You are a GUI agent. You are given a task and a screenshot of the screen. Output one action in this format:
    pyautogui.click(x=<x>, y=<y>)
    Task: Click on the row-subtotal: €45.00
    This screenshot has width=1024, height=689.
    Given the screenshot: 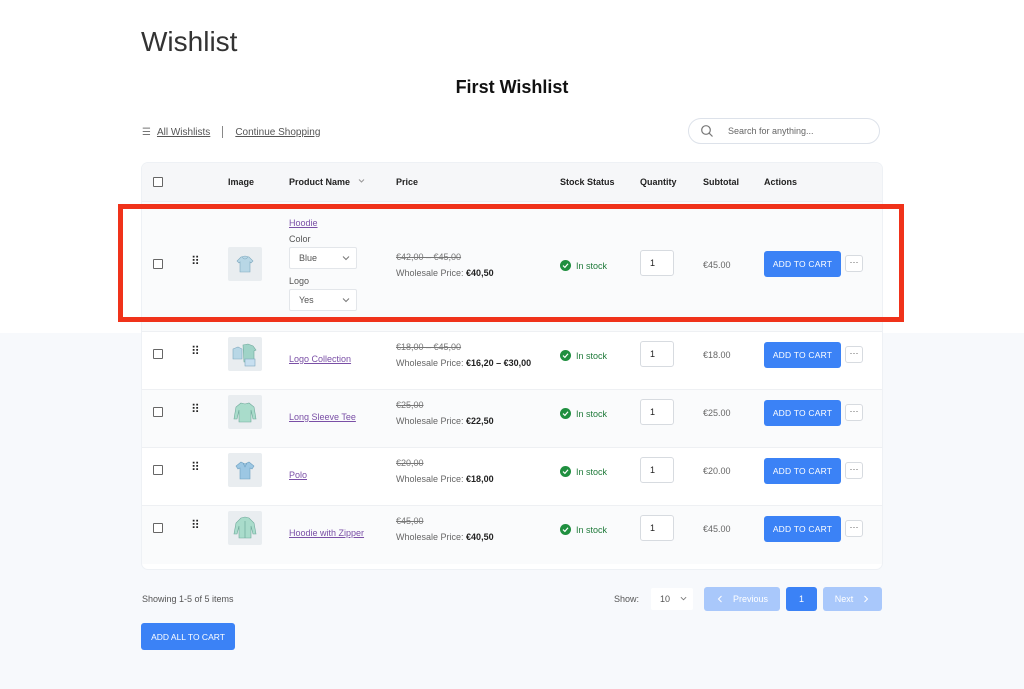 What is the action you would take?
    pyautogui.click(x=717, y=529)
    